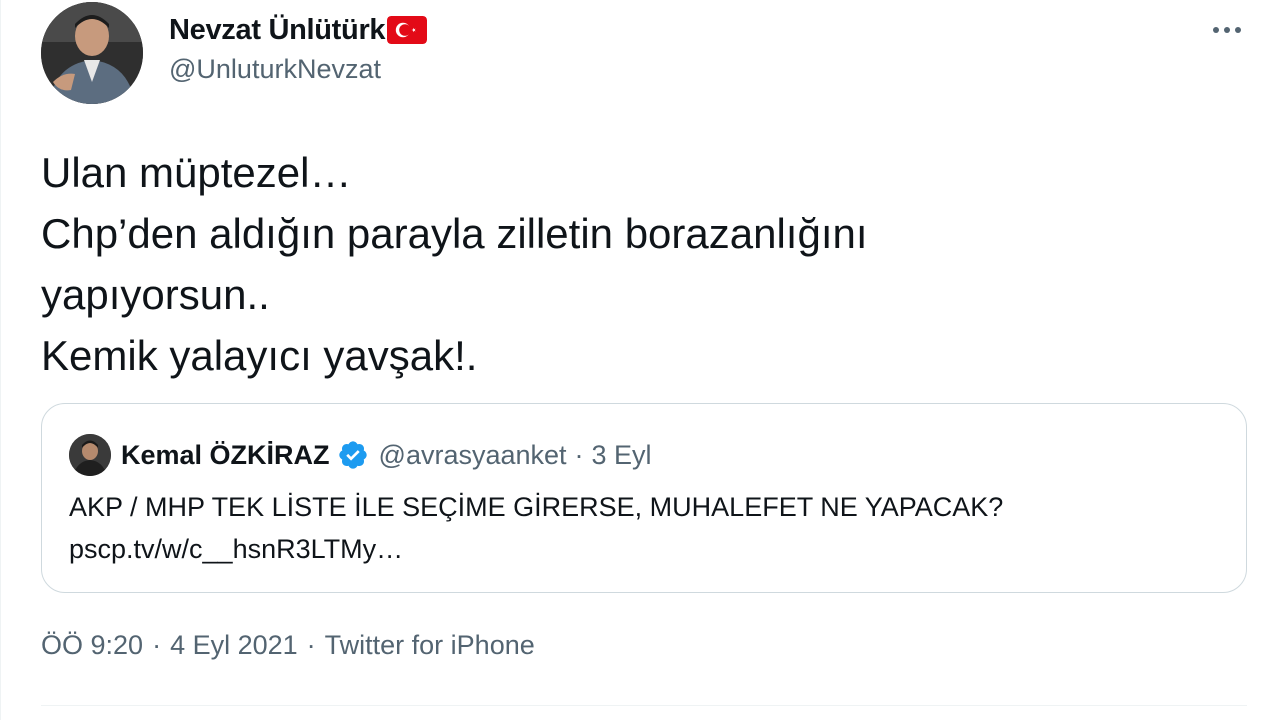 This screenshot has width=1280, height=720. I want to click on verified-badge-icon, so click(352, 455).